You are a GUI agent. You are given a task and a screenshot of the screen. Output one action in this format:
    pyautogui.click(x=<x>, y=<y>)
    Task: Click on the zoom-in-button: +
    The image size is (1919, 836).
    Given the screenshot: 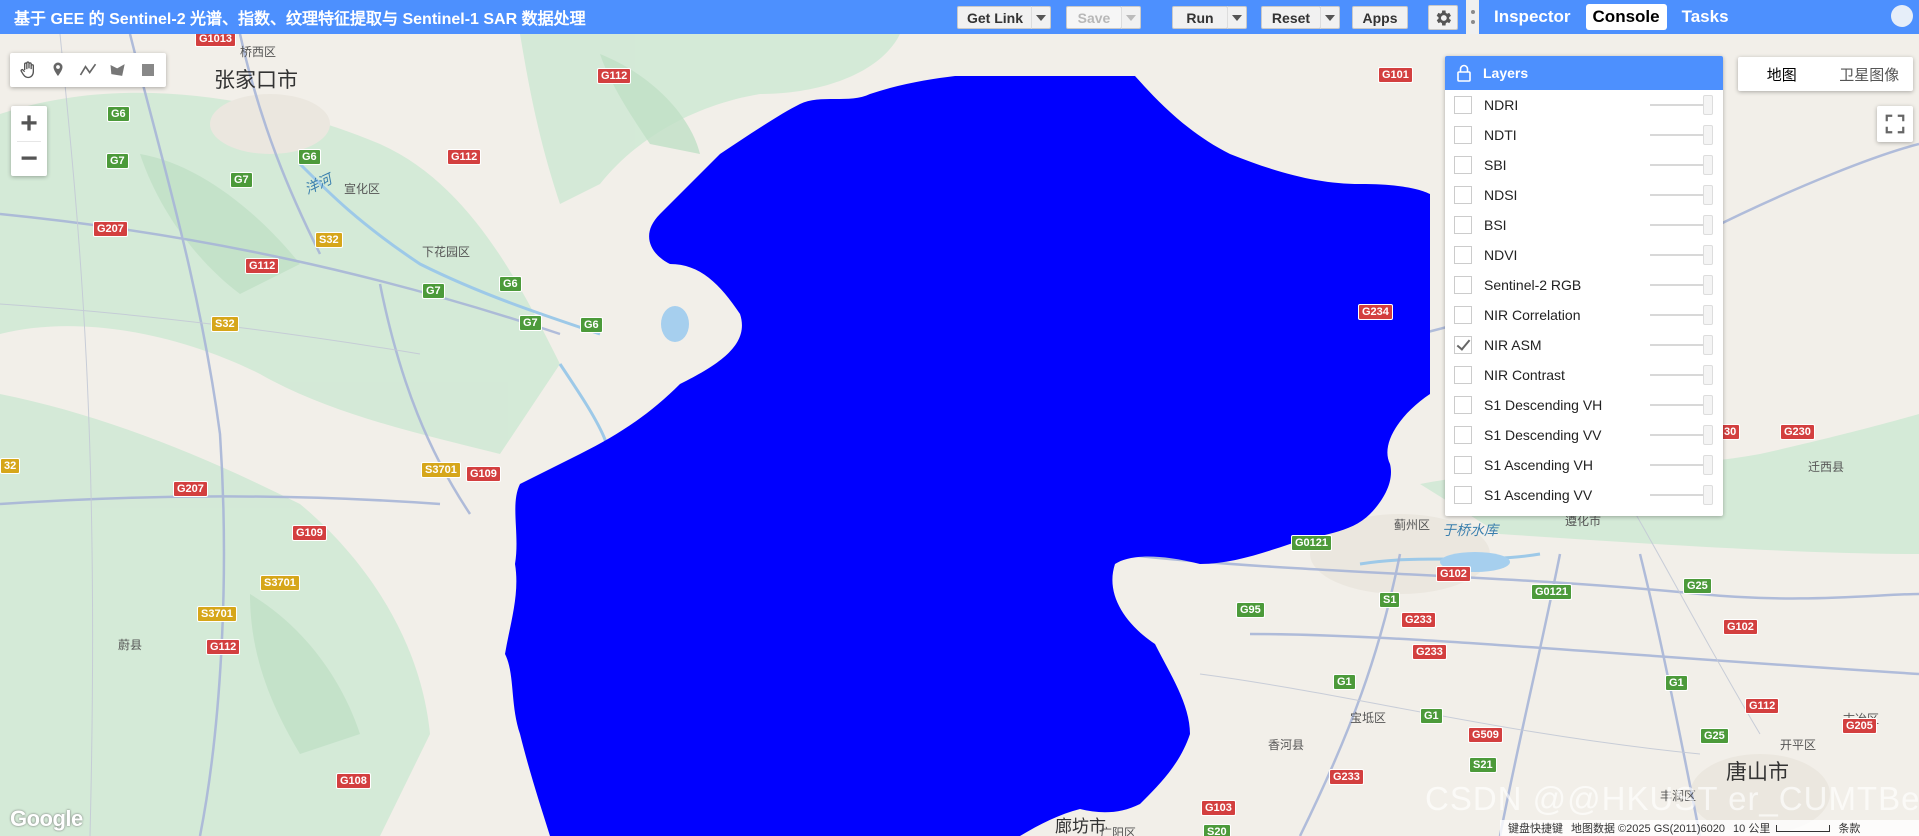 What is the action you would take?
    pyautogui.click(x=29, y=123)
    